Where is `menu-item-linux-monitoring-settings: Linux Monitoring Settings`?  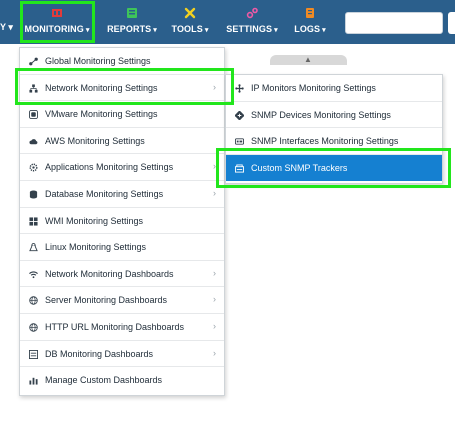 menu-item-linux-monitoring-settings: Linux Monitoring Settings is located at coordinates (122, 247).